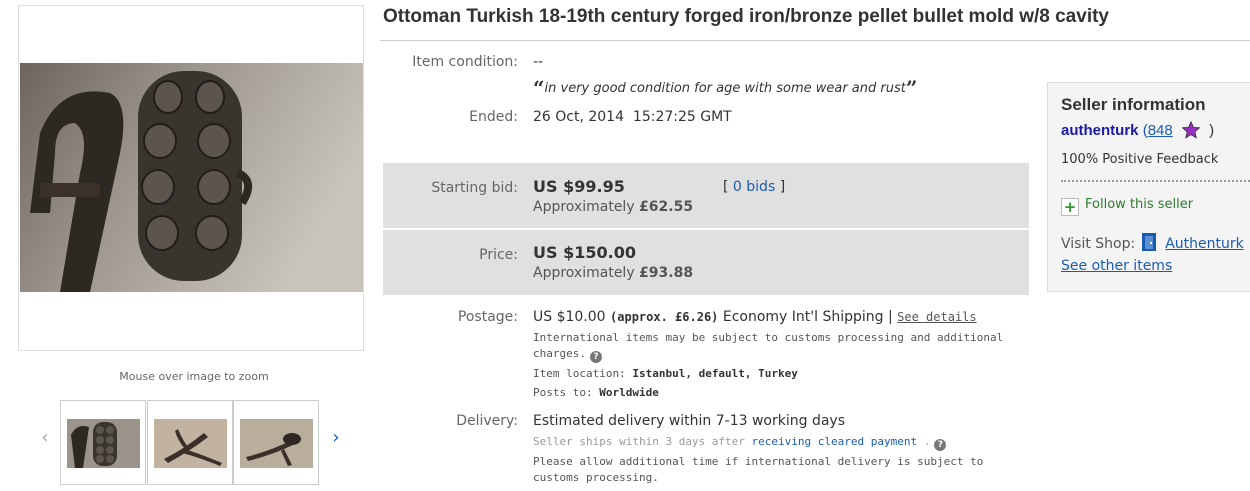 This screenshot has width=1250, height=491. I want to click on seller-name-link: authenturk, so click(1100, 130).